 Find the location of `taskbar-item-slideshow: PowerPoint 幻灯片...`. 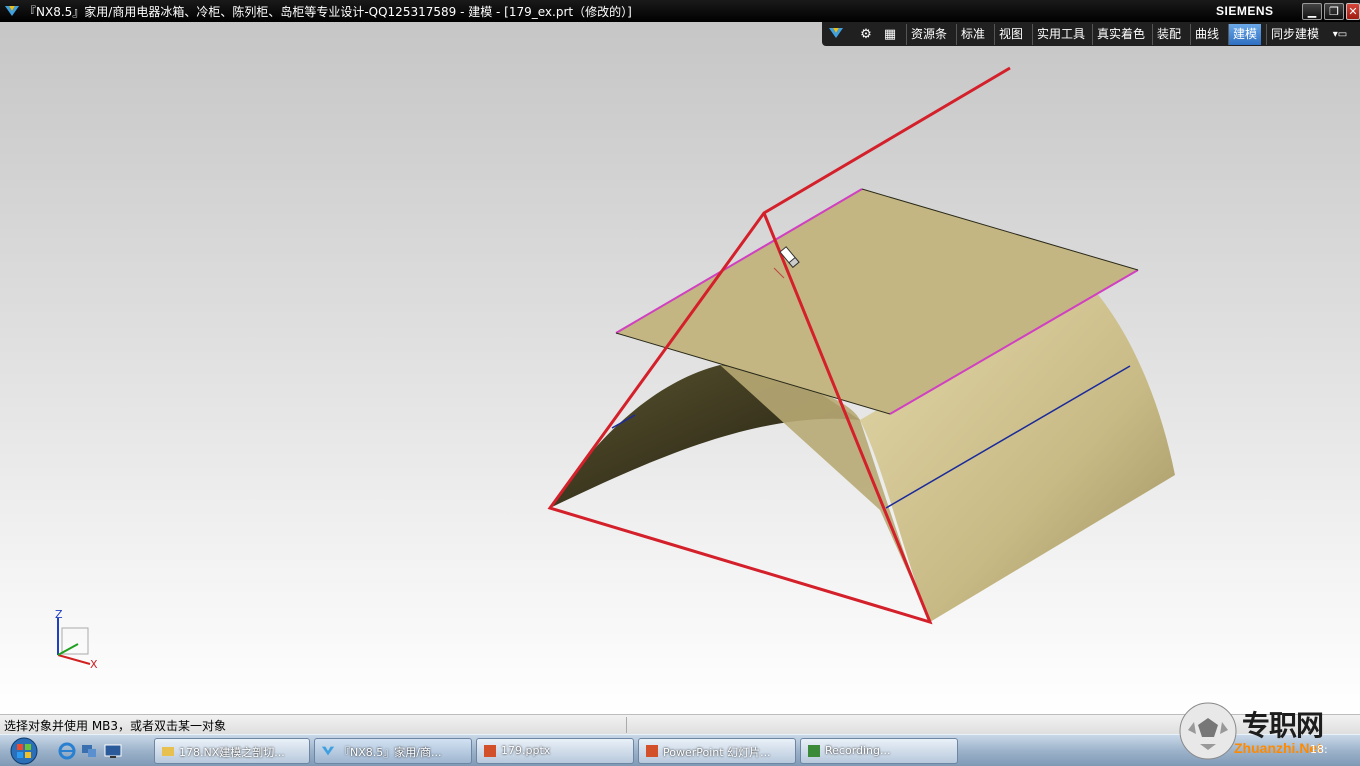

taskbar-item-slideshow: PowerPoint 幻灯片... is located at coordinates (717, 751).